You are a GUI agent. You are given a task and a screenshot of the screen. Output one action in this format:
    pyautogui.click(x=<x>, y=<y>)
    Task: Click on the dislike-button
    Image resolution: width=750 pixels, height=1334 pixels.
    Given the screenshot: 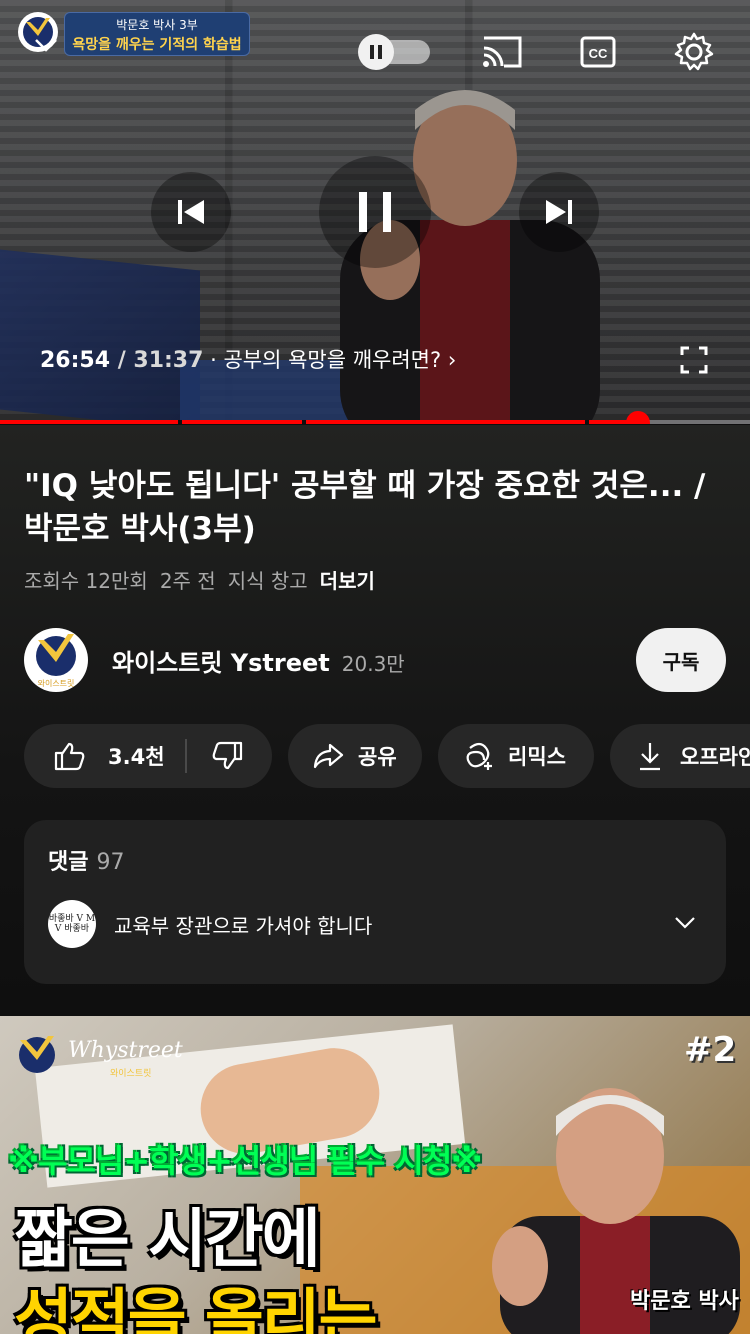 What is the action you would take?
    pyautogui.click(x=215, y=756)
    